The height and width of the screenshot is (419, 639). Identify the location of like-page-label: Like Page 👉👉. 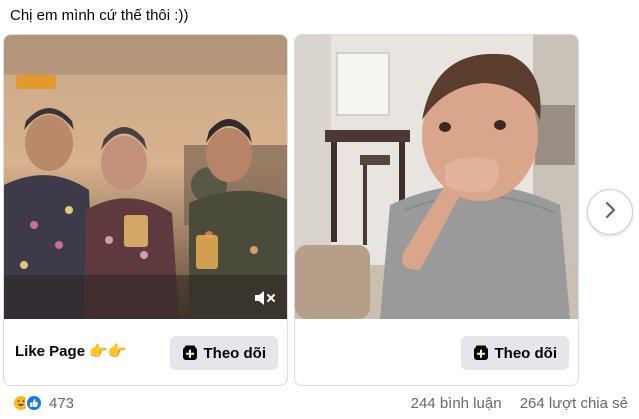
(71, 351).